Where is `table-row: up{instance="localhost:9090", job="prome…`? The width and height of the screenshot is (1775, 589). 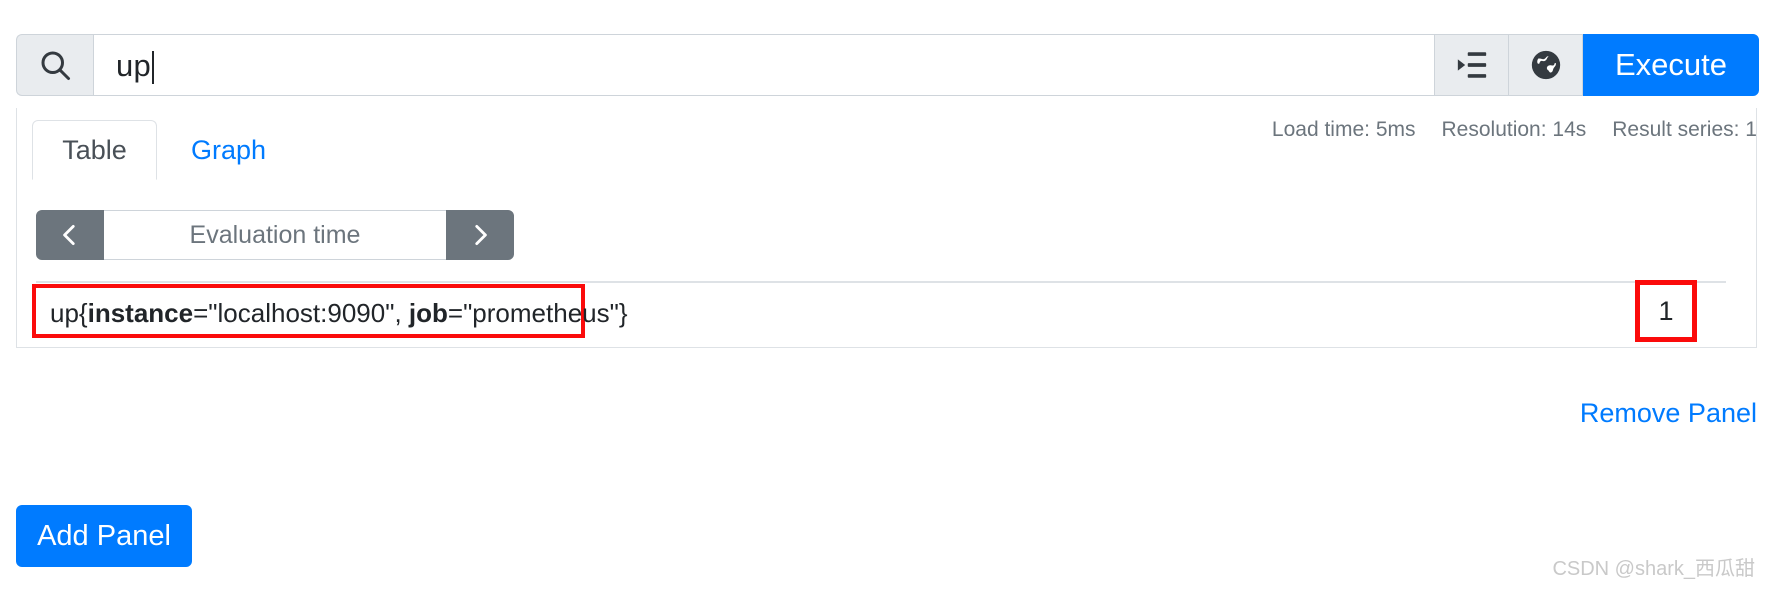
table-row: up{instance="localhost:9090", job="prome… is located at coordinates (879, 311).